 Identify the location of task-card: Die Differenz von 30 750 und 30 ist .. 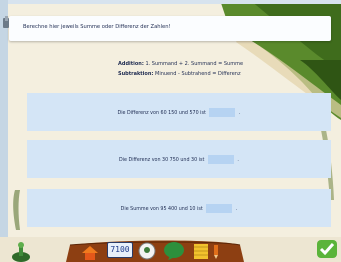
(179, 159).